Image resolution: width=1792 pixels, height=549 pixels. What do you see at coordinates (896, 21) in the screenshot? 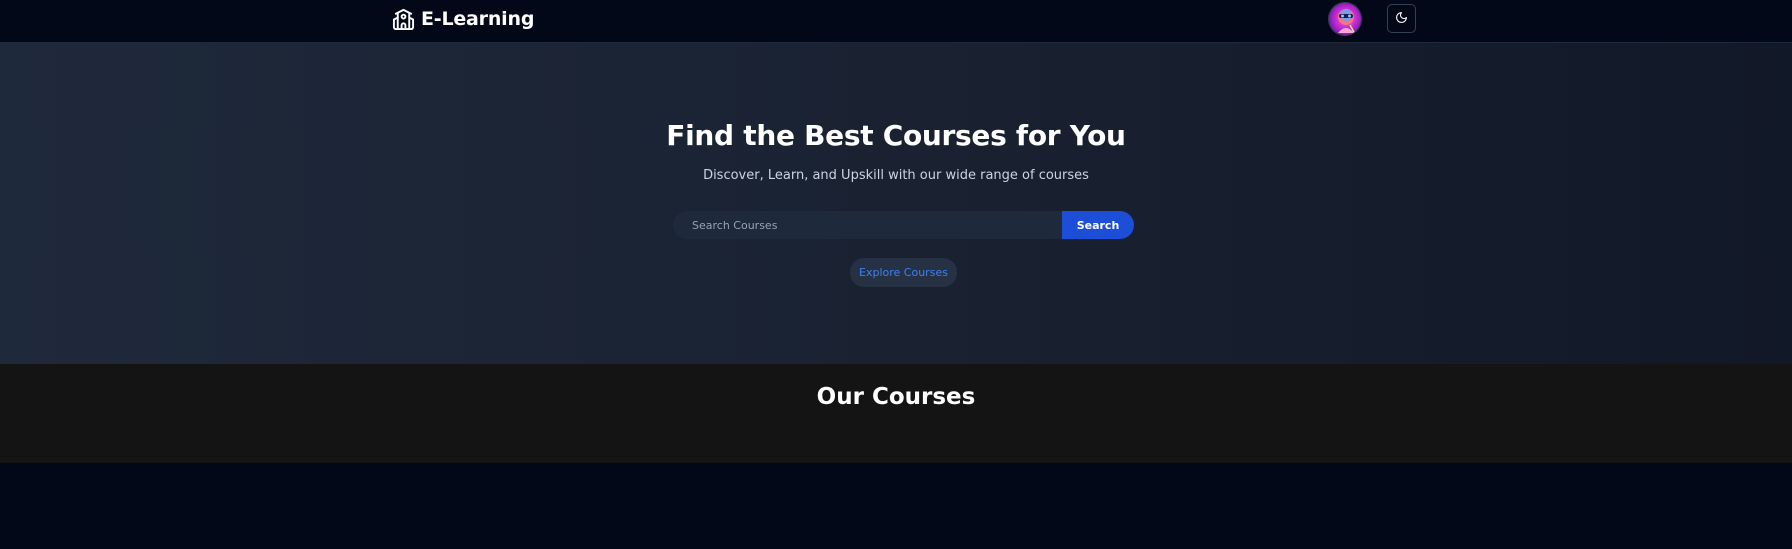
I see `top-navbar: E-Learning` at bounding box center [896, 21].